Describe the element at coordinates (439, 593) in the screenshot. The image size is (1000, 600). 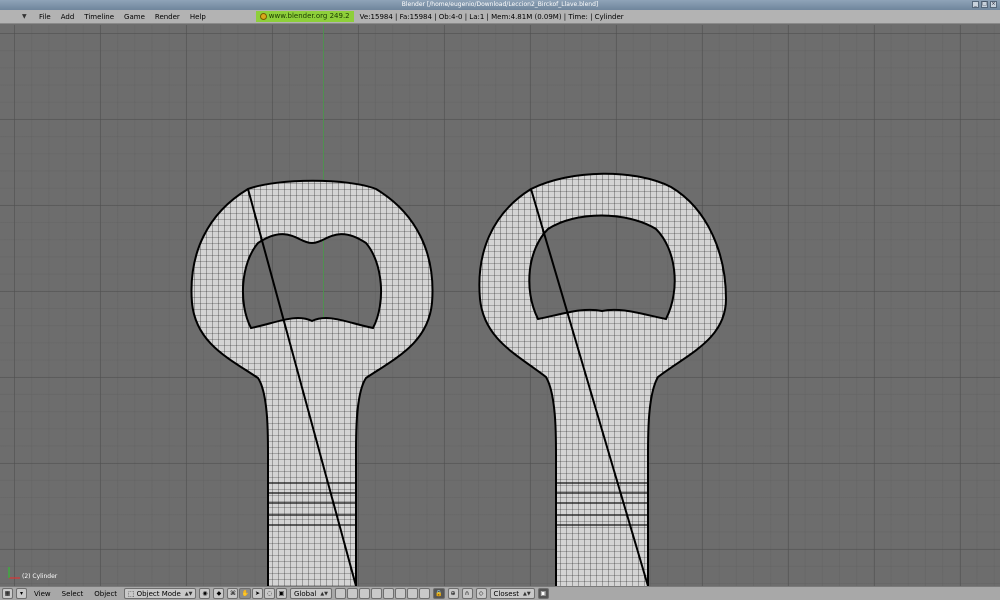
I see `lock-icon: 🔒` at that location.